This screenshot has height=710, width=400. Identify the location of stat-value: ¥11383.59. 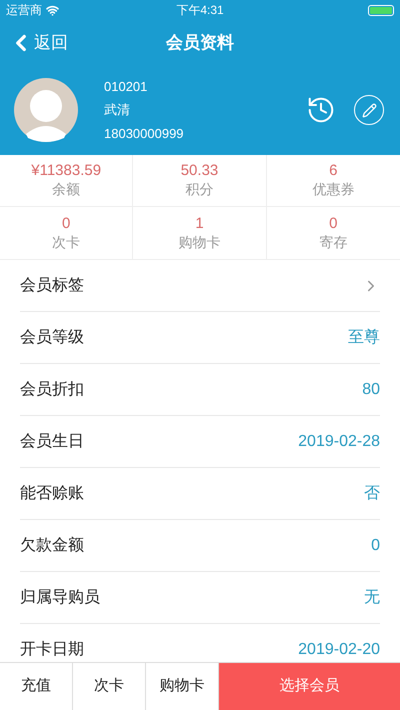
(66, 172).